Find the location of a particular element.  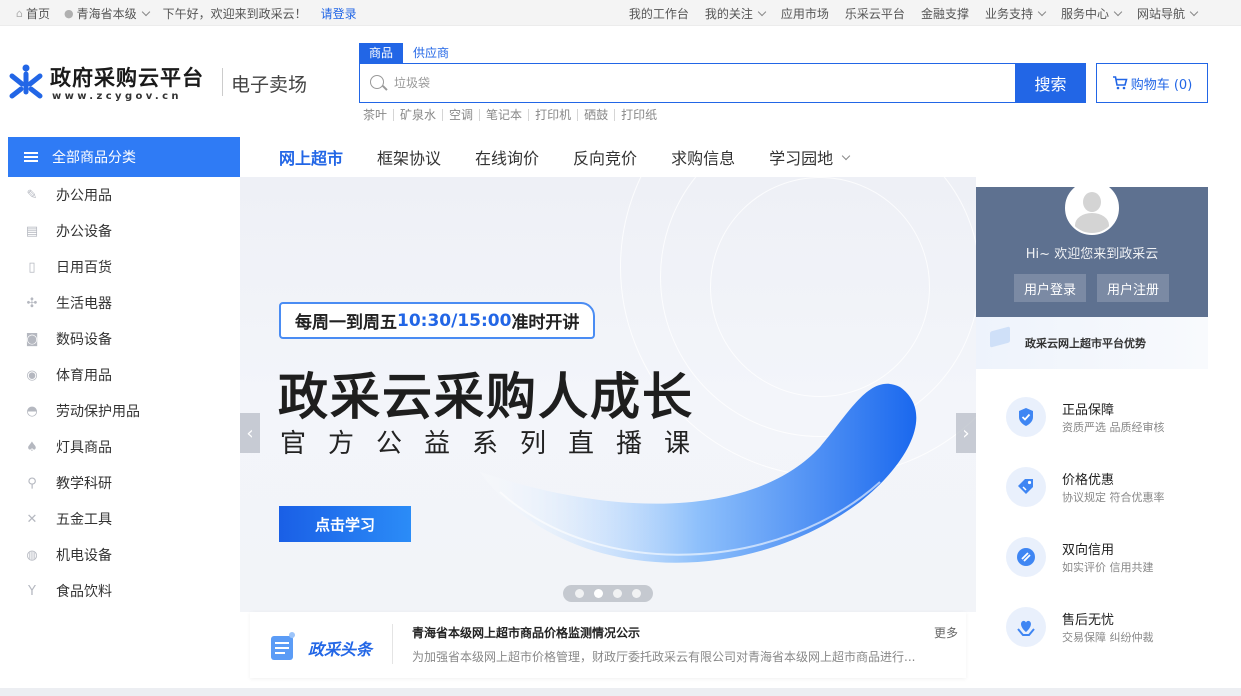

site-logo: 政府采购云平台 www.zcygov.cn is located at coordinates (114, 83).